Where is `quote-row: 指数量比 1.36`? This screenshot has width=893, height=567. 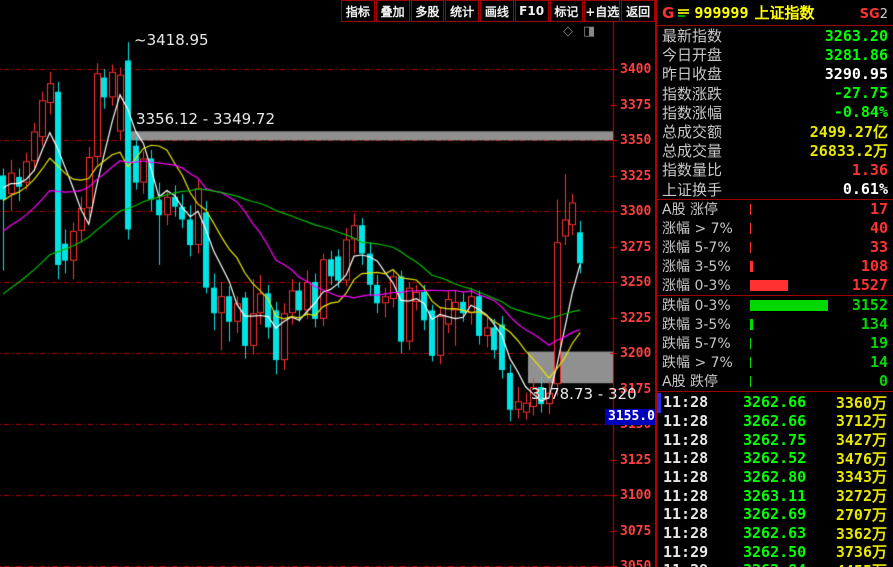 quote-row: 指数量比 1.36 is located at coordinates (775, 170).